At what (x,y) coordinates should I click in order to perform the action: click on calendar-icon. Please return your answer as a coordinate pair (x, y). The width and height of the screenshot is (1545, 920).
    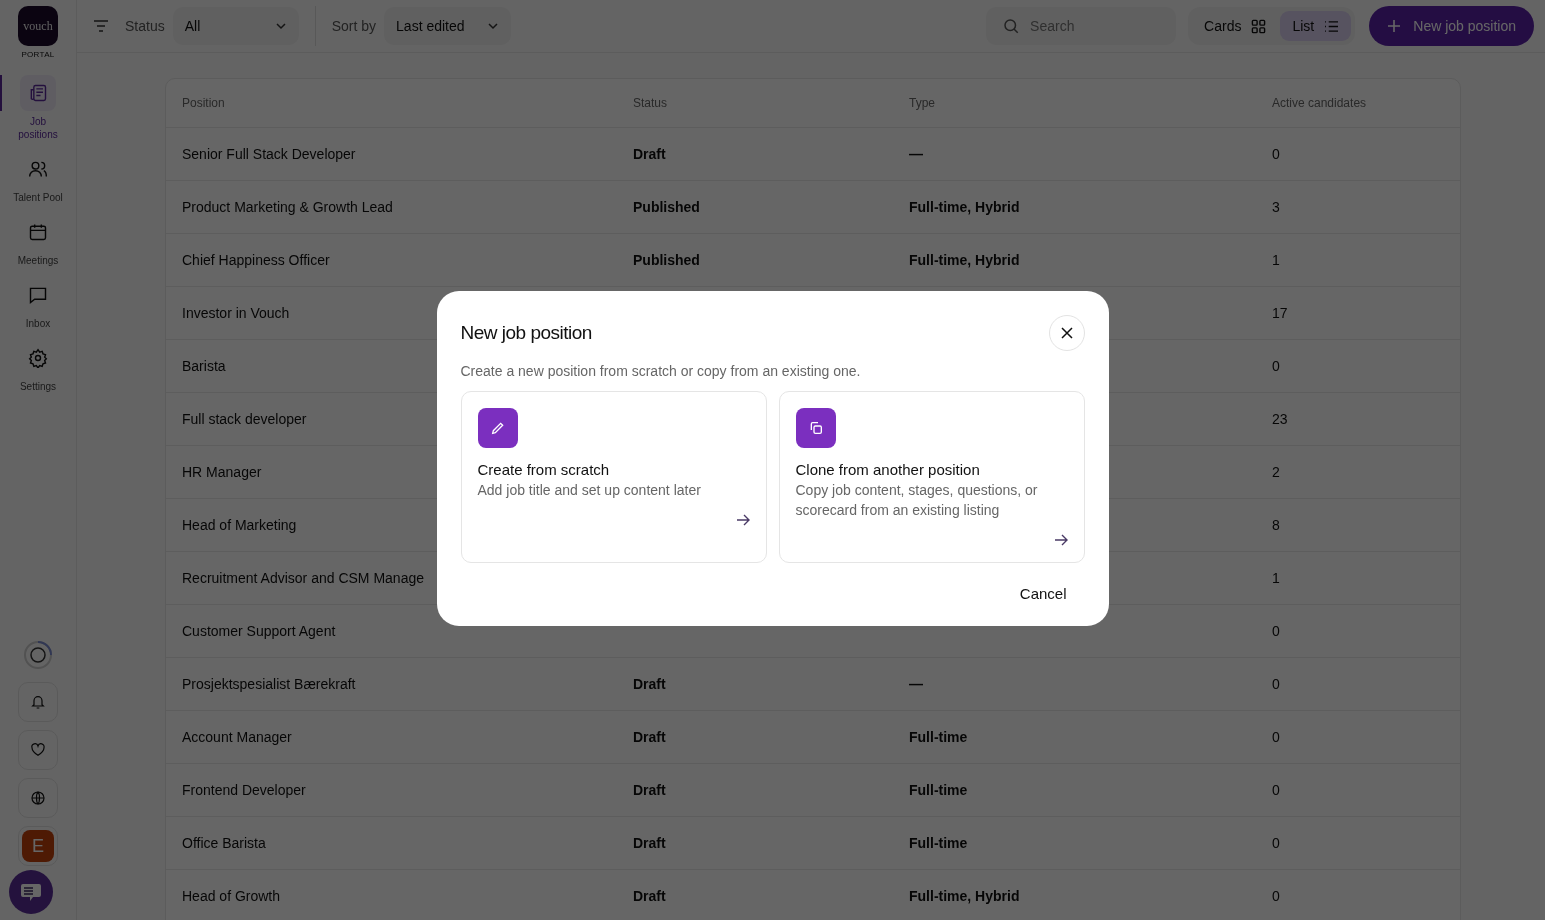
    Looking at the image, I should click on (38, 232).